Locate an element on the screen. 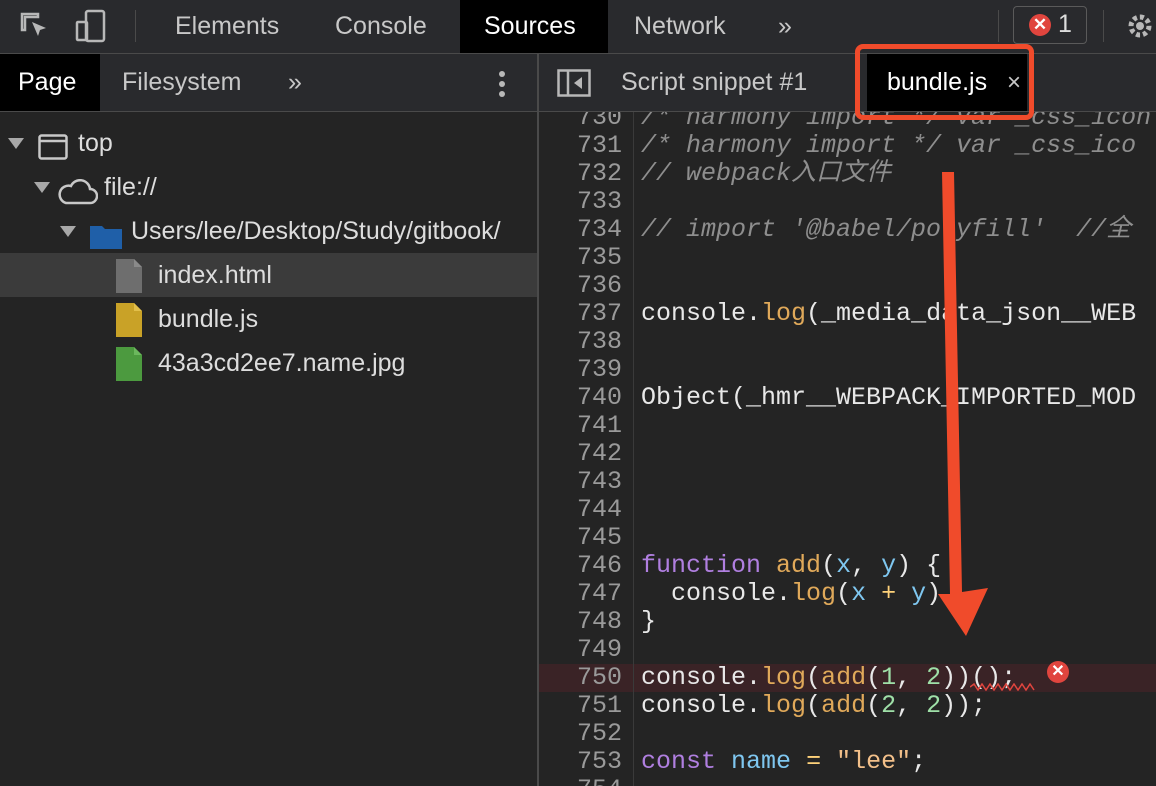 The image size is (1156, 786). html-file-icon is located at coordinates (129, 278).